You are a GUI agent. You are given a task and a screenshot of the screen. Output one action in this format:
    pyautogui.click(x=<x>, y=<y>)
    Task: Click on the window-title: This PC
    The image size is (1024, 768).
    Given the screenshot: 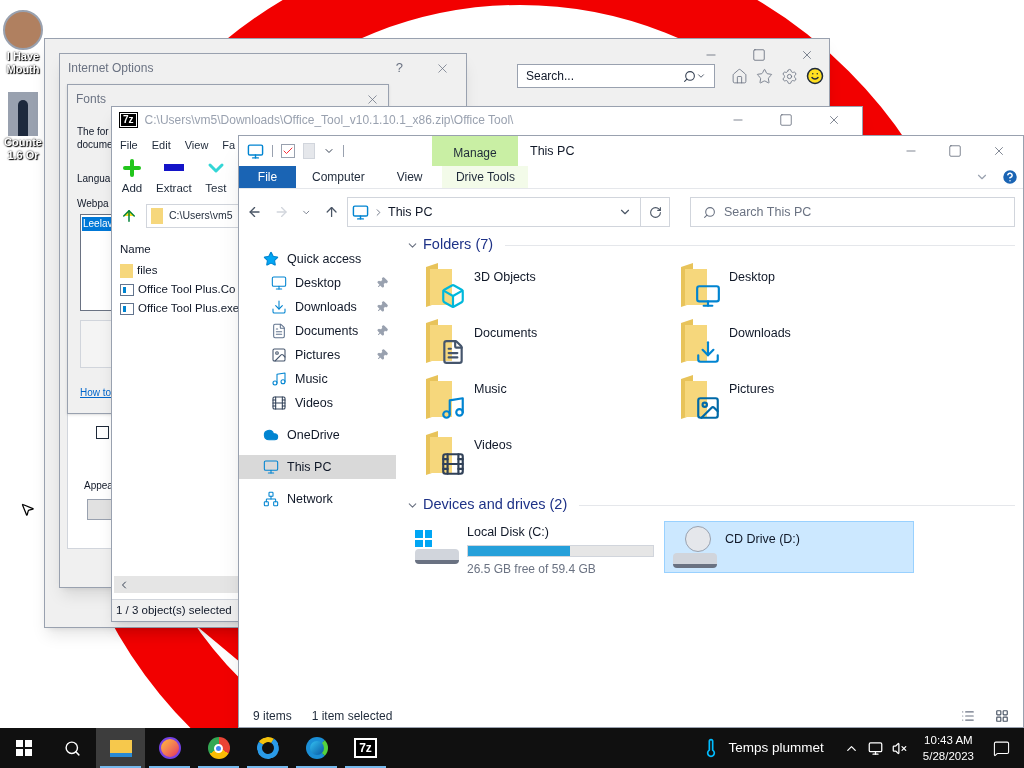 What is the action you would take?
    pyautogui.click(x=552, y=151)
    